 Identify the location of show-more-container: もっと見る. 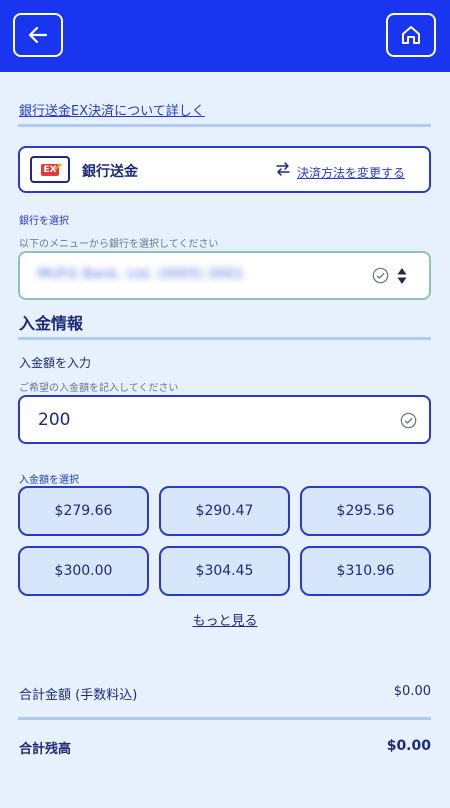
(225, 619).